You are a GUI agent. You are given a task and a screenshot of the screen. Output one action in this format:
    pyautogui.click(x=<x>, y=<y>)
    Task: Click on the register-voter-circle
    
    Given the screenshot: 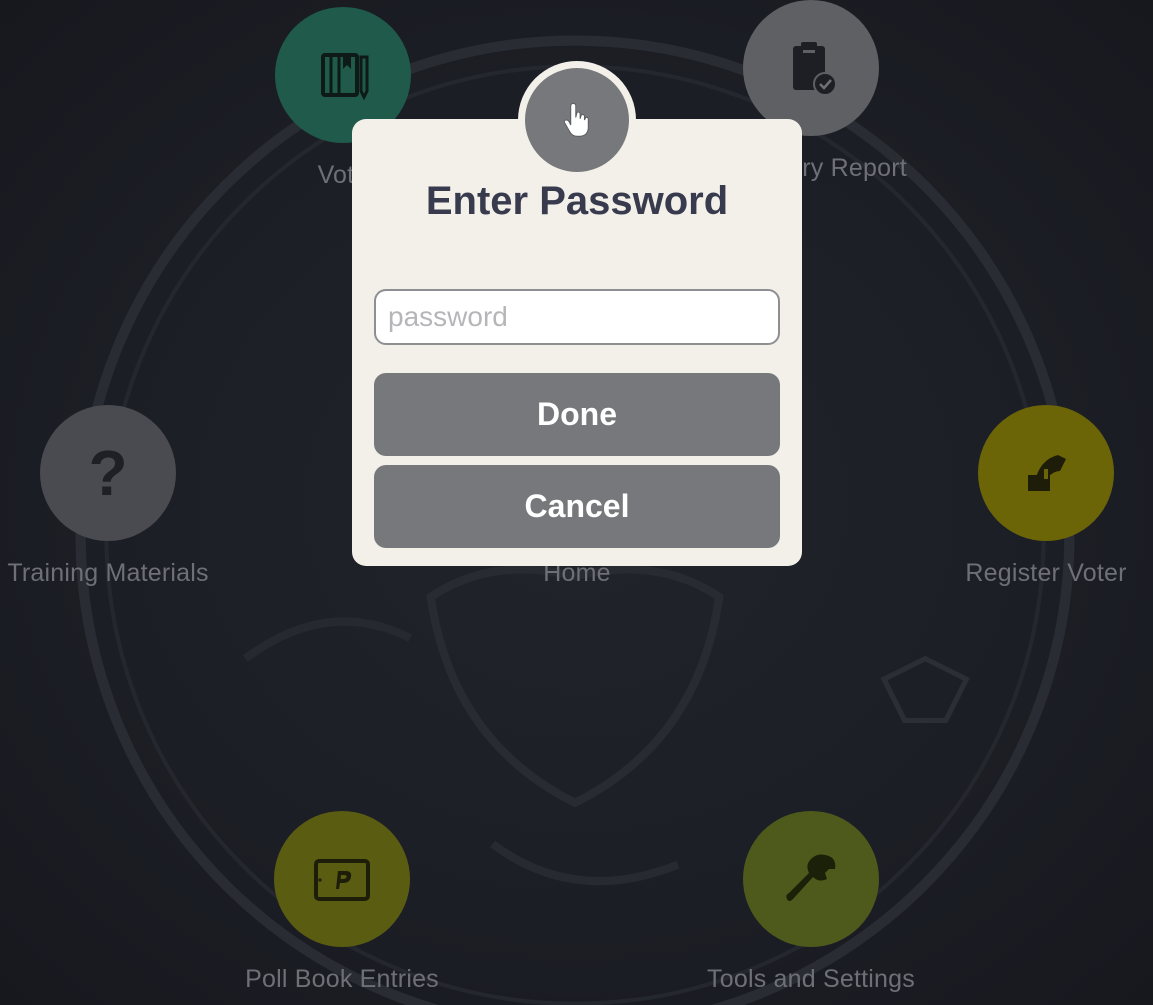 What is the action you would take?
    pyautogui.click(x=1046, y=473)
    